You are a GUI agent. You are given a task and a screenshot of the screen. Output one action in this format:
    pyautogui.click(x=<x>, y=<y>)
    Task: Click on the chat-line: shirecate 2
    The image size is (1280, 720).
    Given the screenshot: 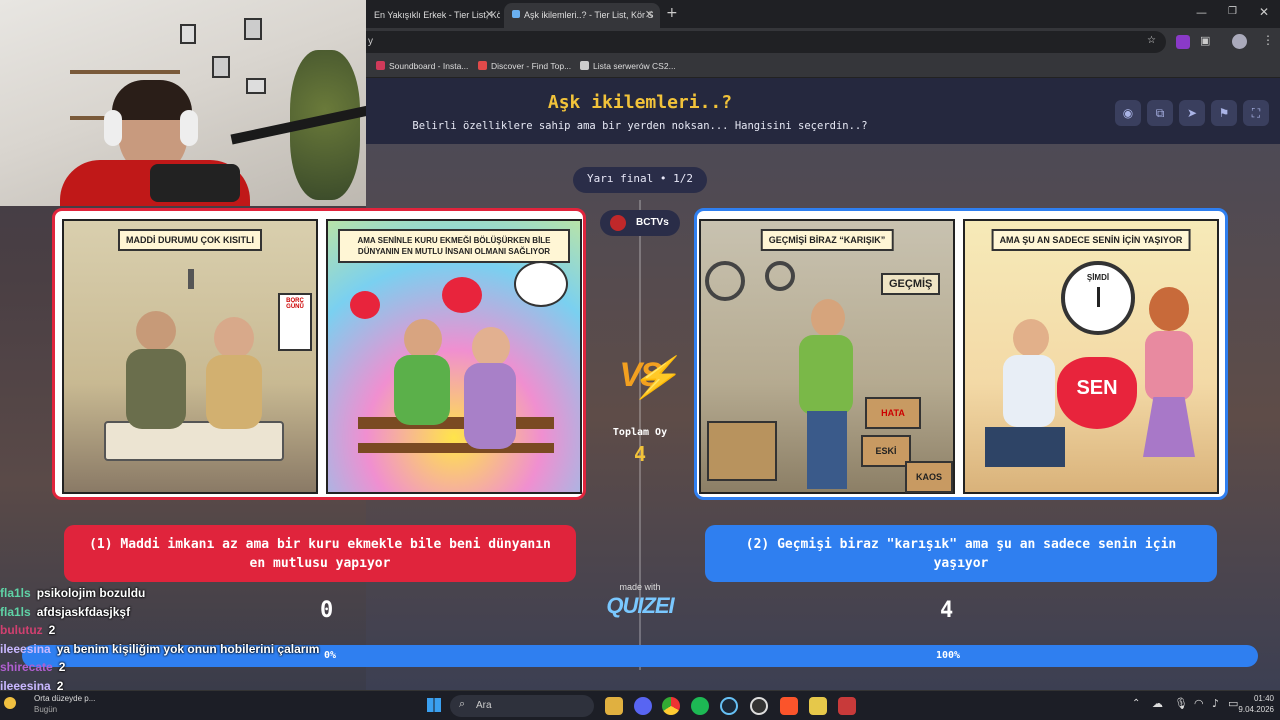 What is the action you would take?
    pyautogui.click(x=32, y=667)
    